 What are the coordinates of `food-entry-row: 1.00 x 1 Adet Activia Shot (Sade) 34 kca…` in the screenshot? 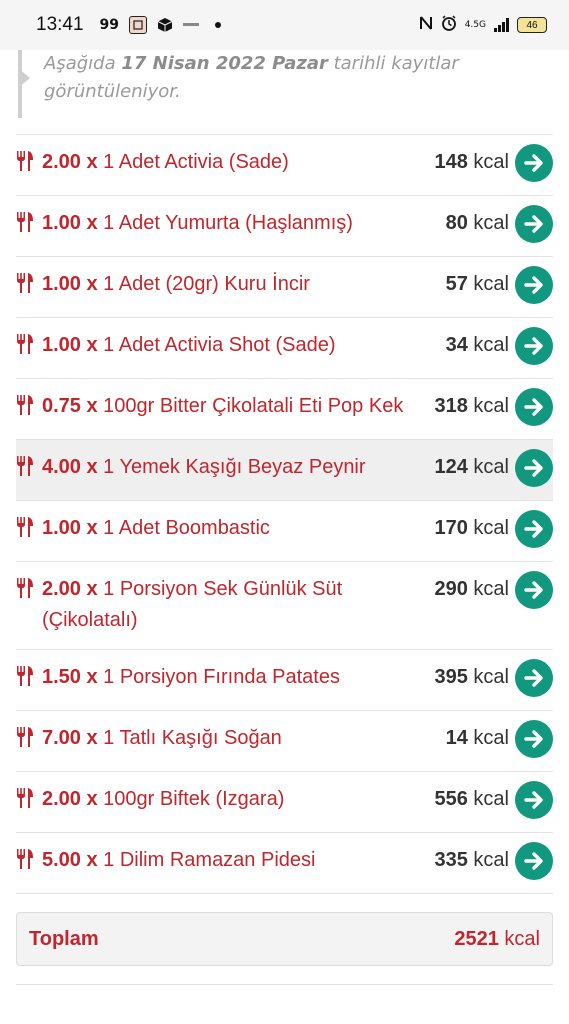 It's located at (284, 348).